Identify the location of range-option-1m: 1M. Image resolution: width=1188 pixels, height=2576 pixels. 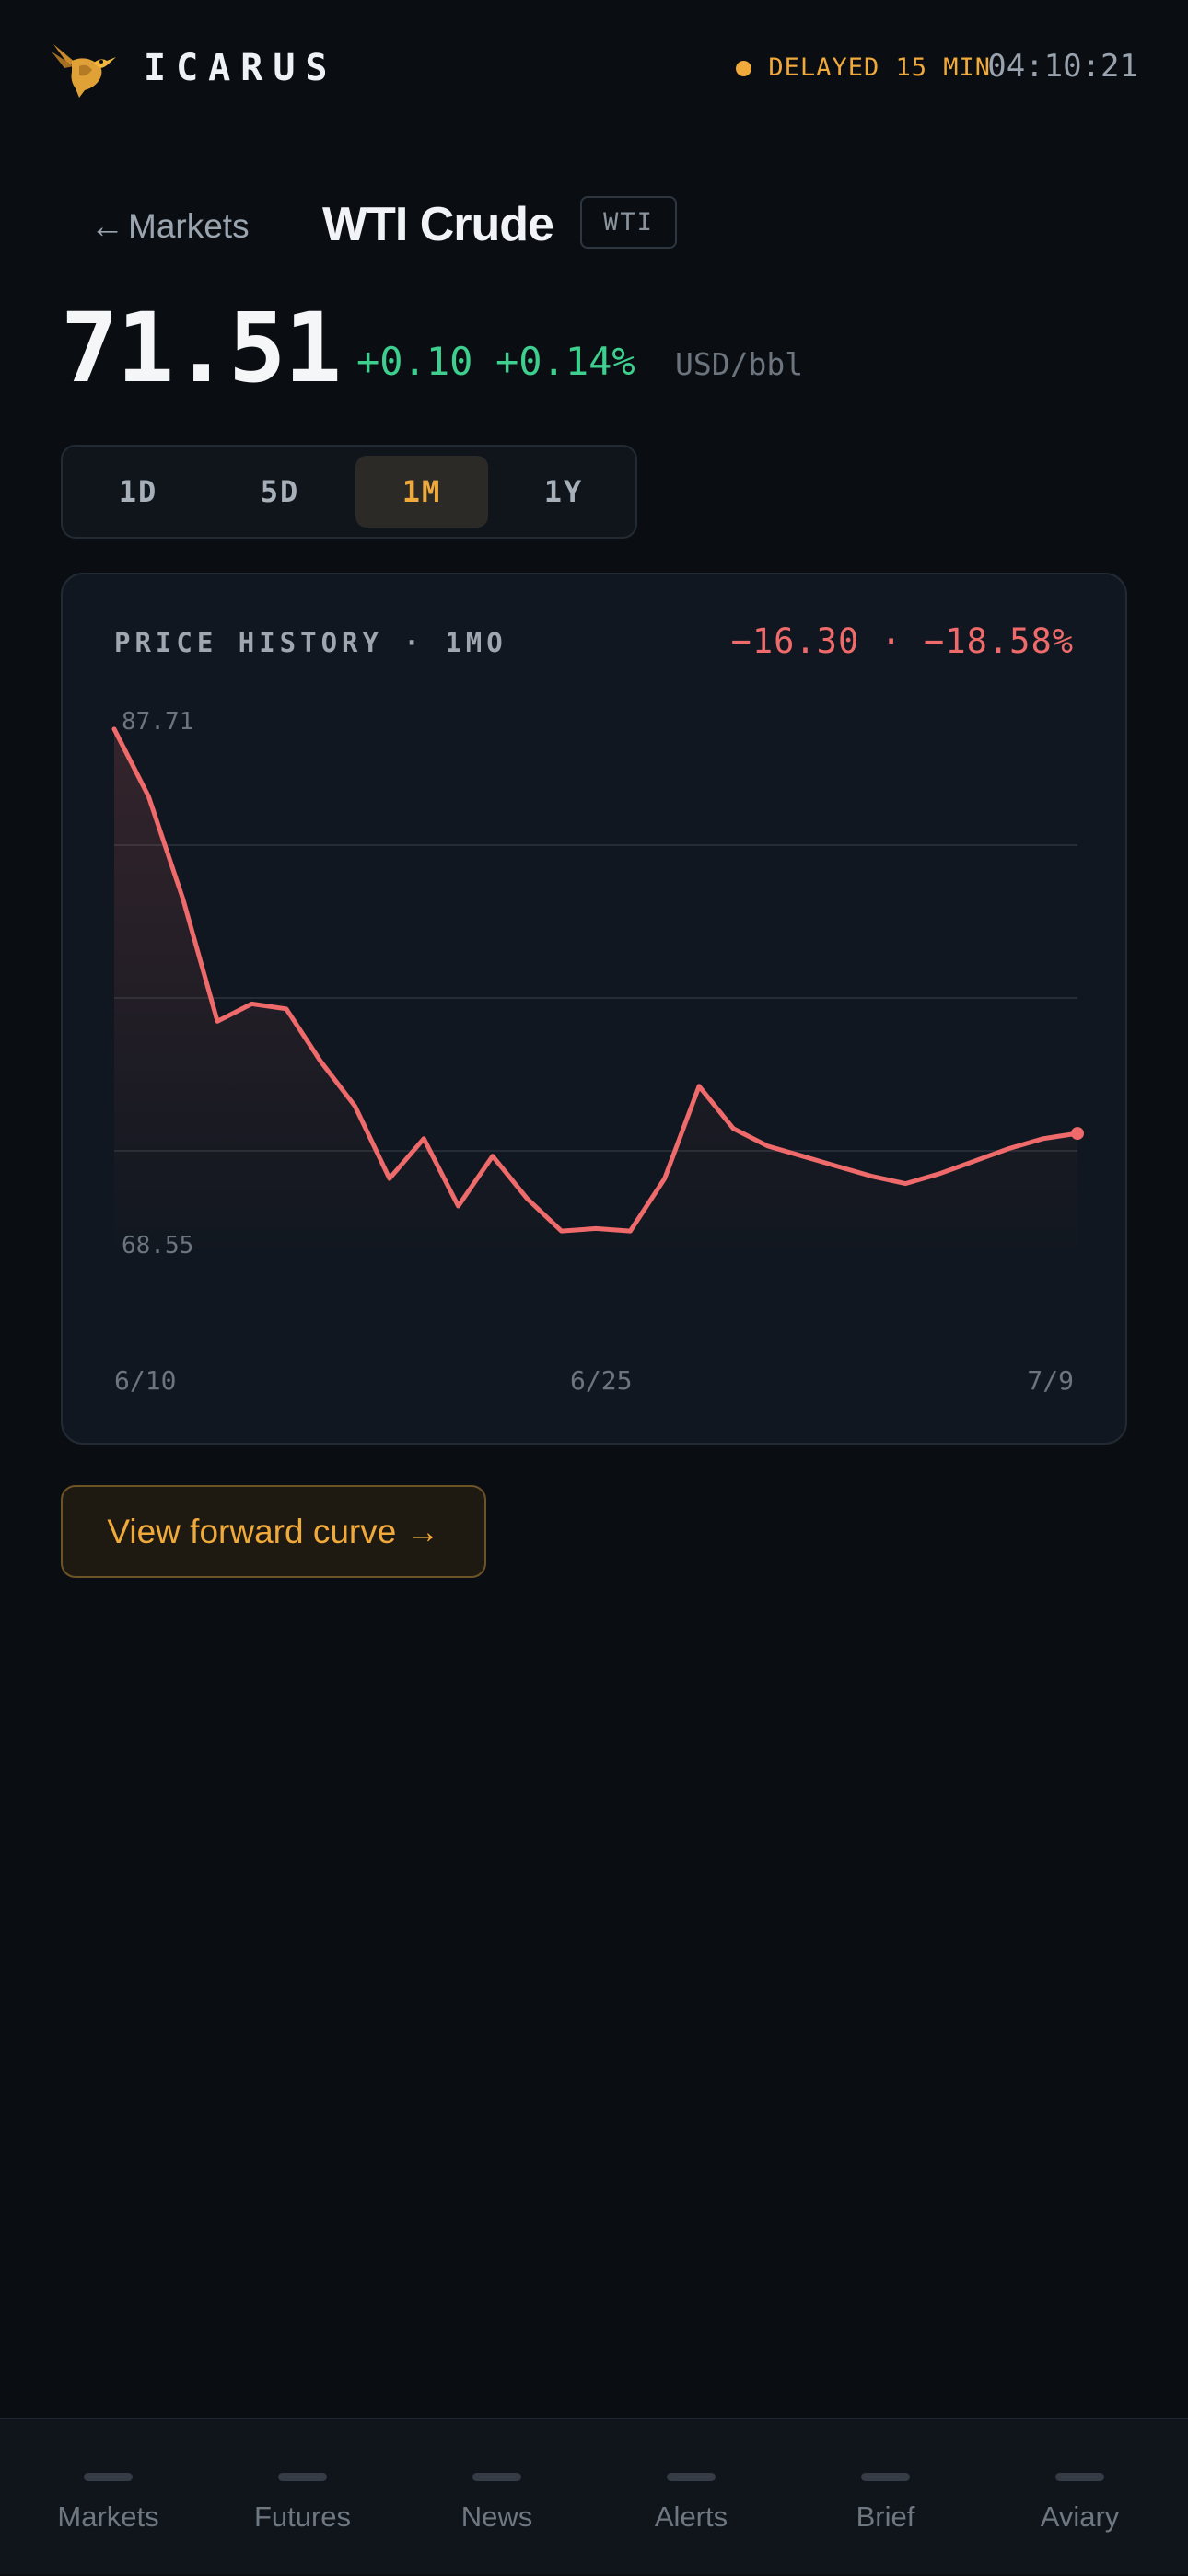
(421, 492).